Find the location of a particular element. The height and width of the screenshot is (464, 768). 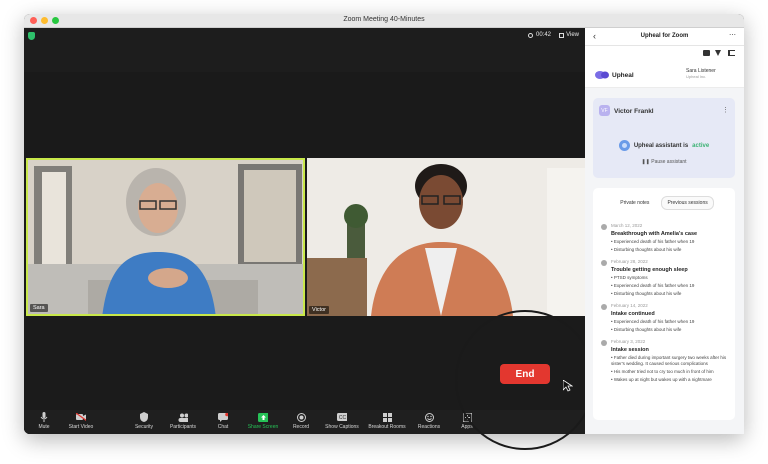

victor-video-image is located at coordinates (446, 237).